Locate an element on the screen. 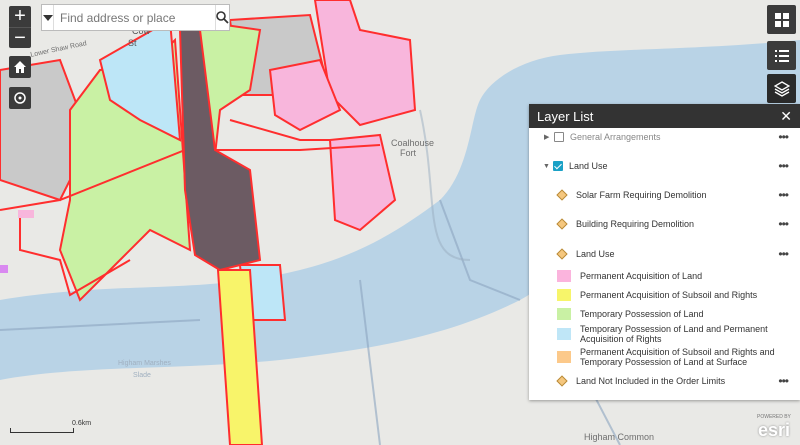 Image resolution: width=800 pixels, height=445 pixels. zoom-in-button: + is located at coordinates (20, 16).